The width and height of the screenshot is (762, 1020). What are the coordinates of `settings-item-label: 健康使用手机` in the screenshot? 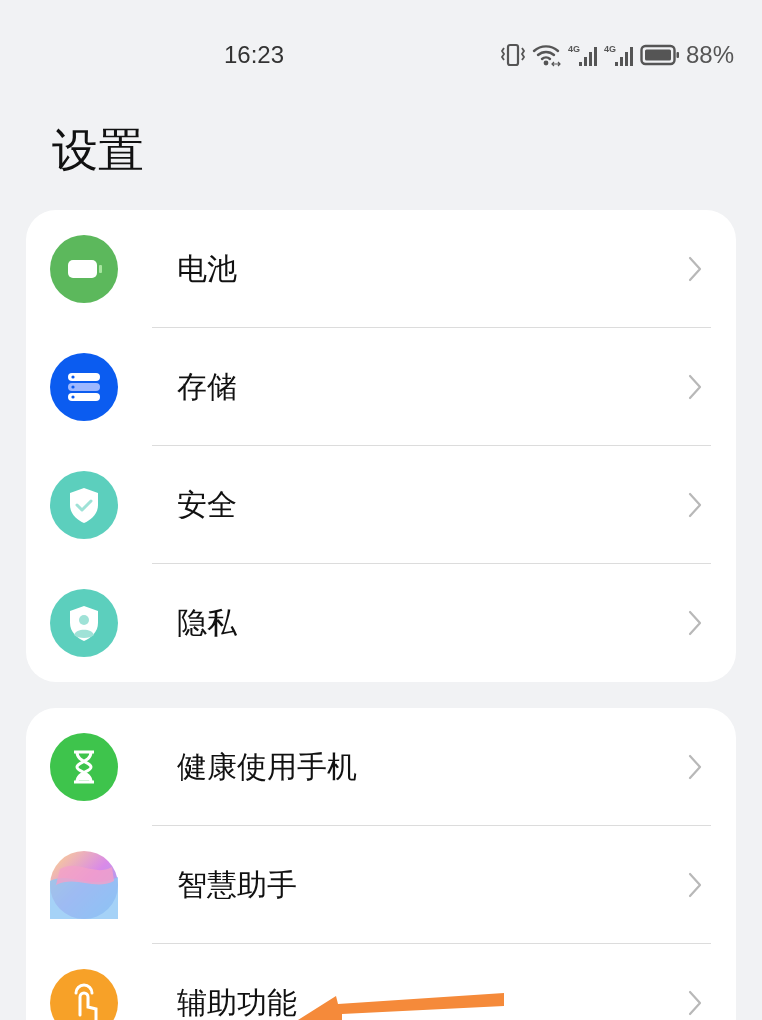 It's located at (432, 767).